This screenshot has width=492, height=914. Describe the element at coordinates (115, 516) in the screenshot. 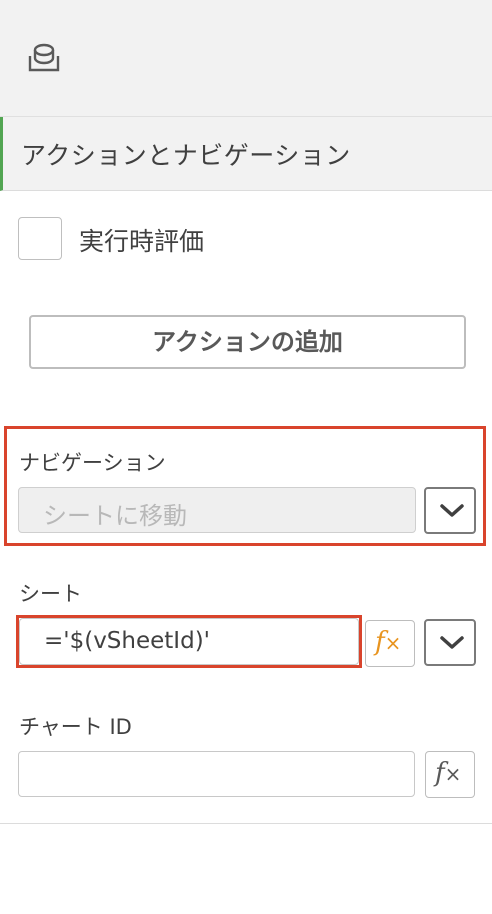

I see `navigation-selected-value: シートに移動` at that location.